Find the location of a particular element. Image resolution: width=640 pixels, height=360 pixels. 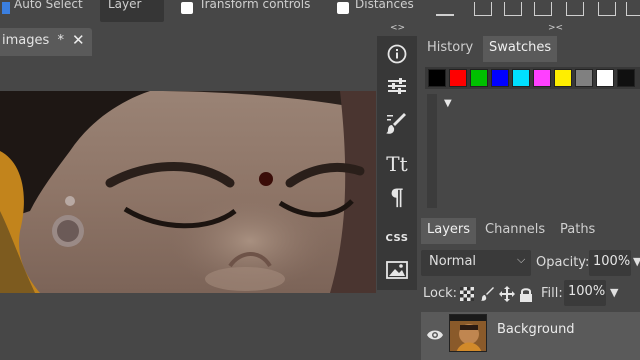

eye-icon is located at coordinates (435, 335).